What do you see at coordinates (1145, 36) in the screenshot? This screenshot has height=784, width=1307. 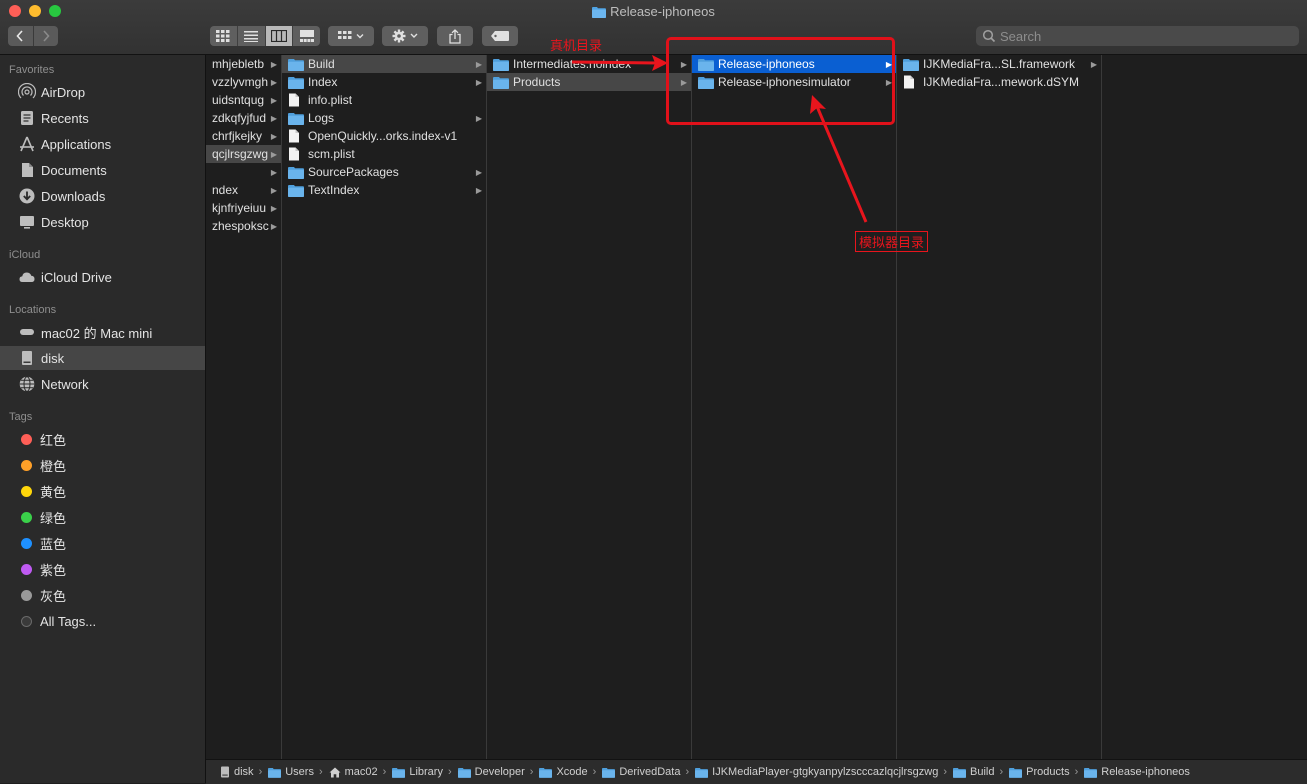 I see `search-input` at bounding box center [1145, 36].